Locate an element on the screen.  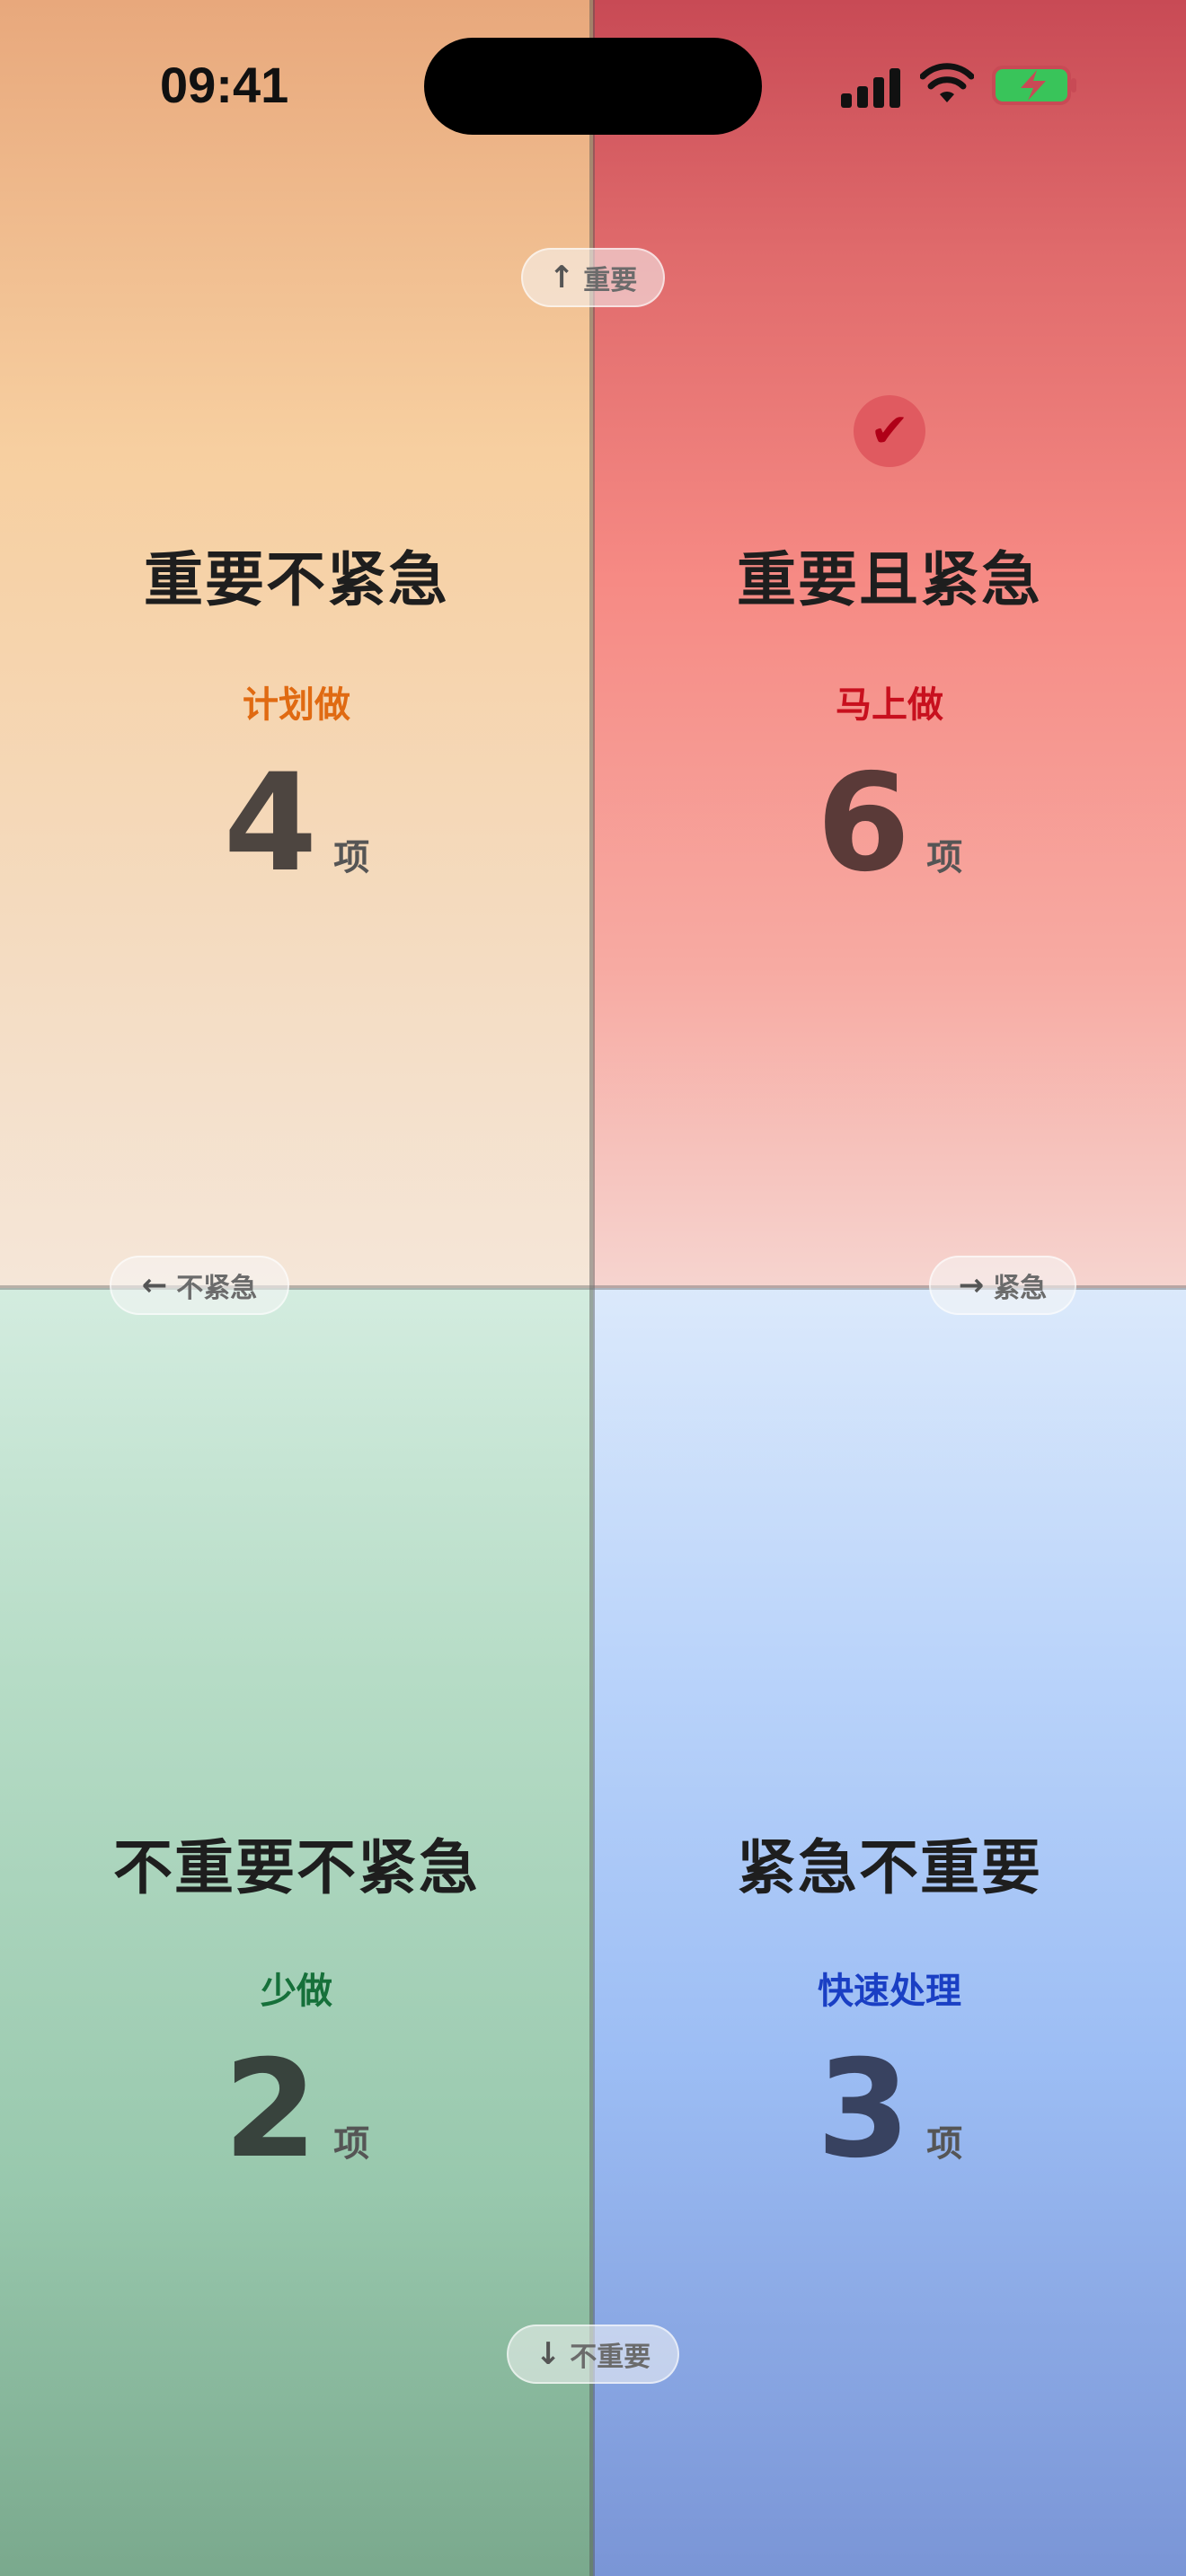
arrow-left-icon: ← is located at coordinates (154, 1285).